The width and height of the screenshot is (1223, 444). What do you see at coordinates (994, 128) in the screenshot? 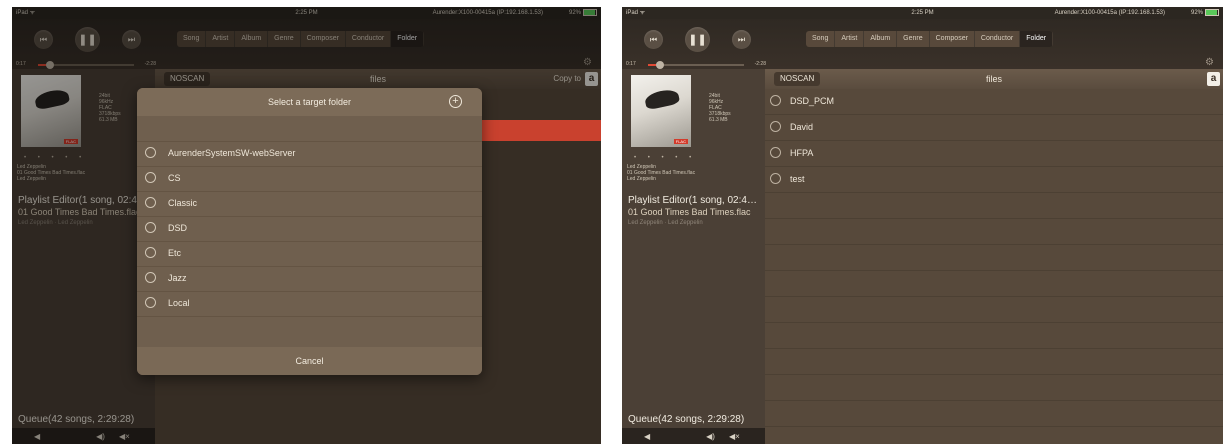
I see `folder-row: David` at bounding box center [994, 128].